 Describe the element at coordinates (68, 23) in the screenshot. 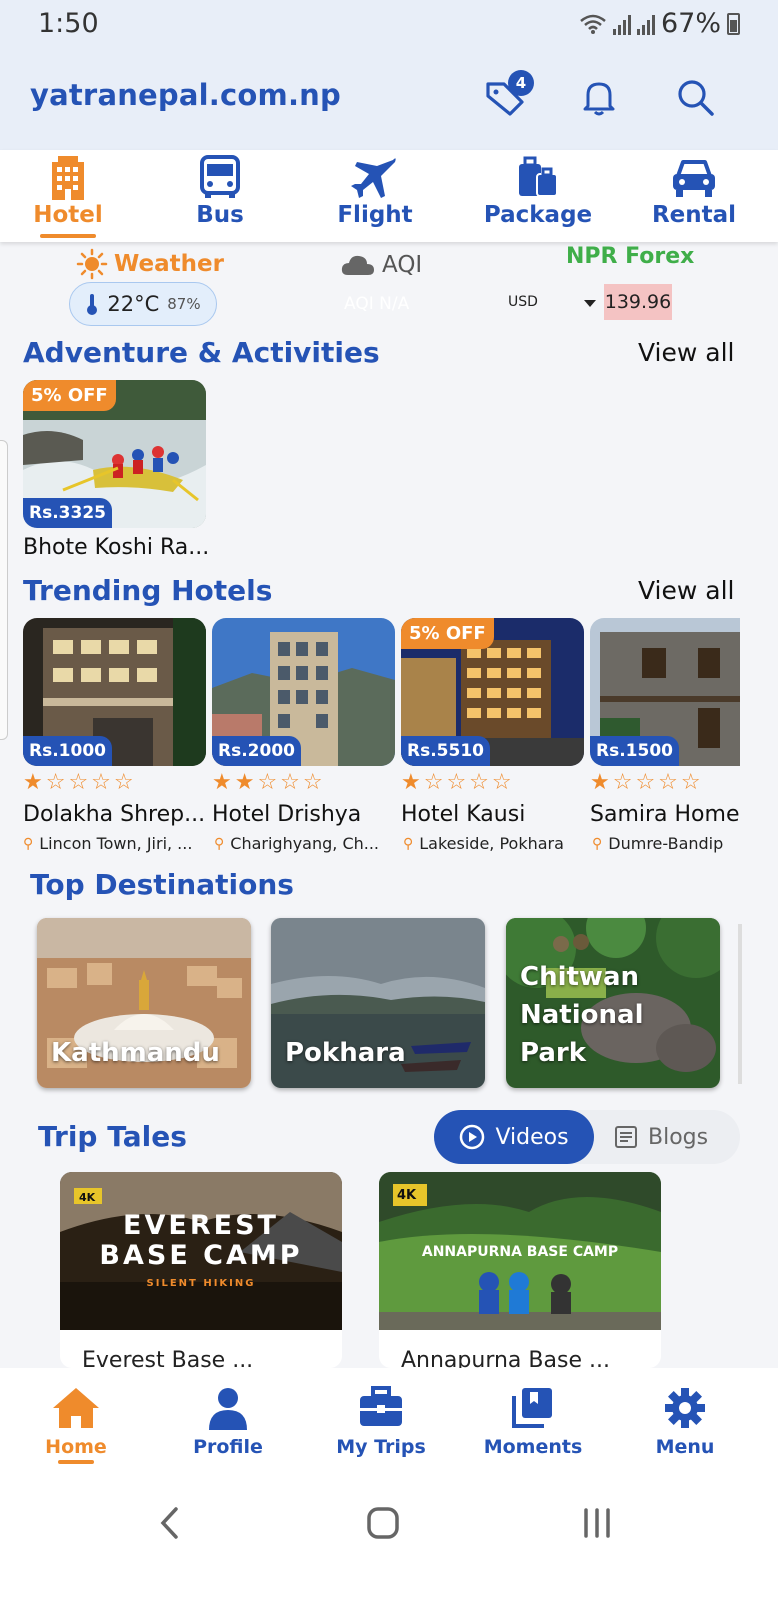

I see `status-time: 1:50` at that location.